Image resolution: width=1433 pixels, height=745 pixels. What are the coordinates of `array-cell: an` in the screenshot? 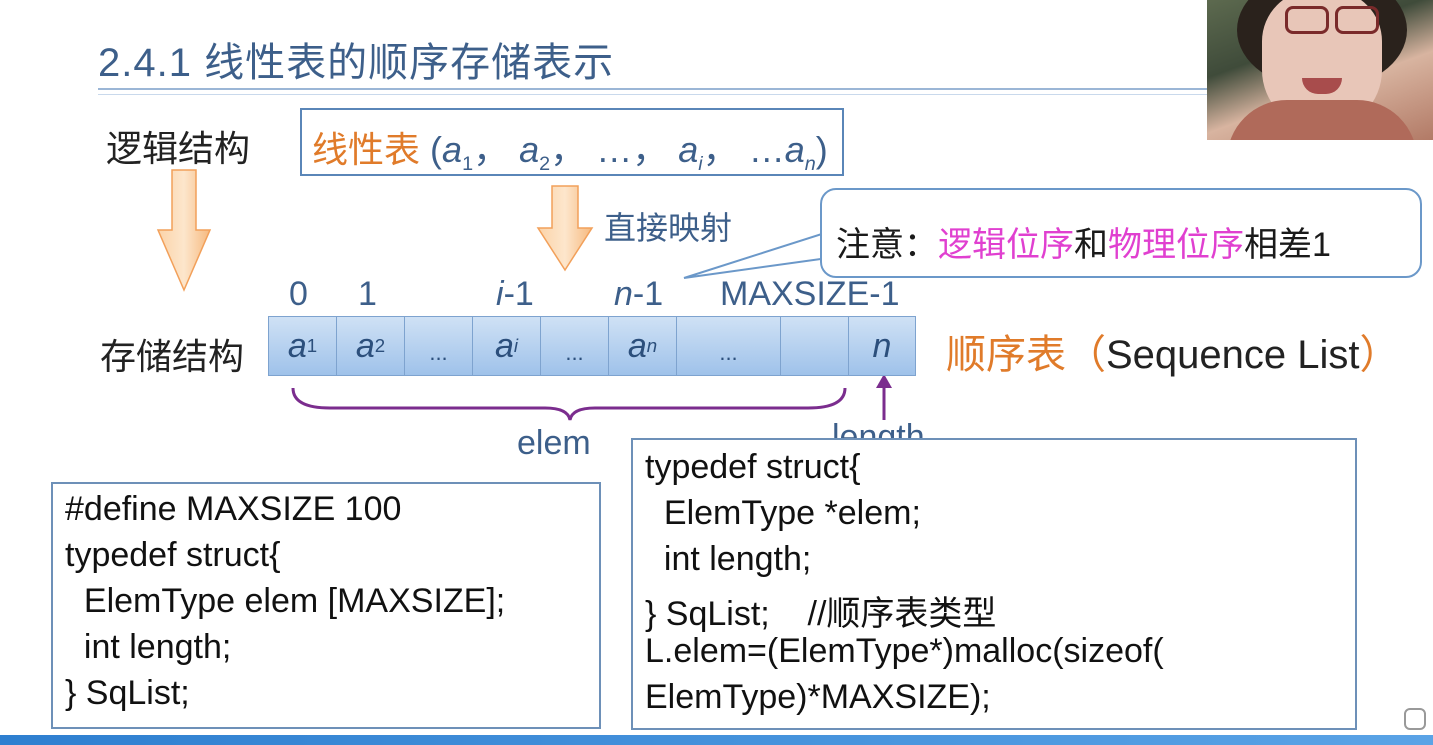 It's located at (642, 346).